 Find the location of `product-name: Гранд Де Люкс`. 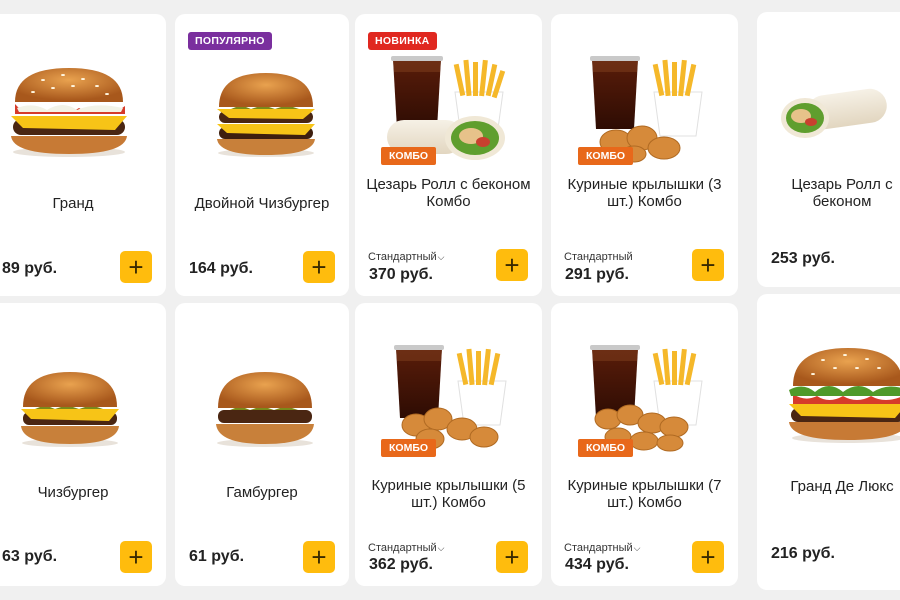

product-name: Гранд Де Люкс is located at coordinates (842, 486).